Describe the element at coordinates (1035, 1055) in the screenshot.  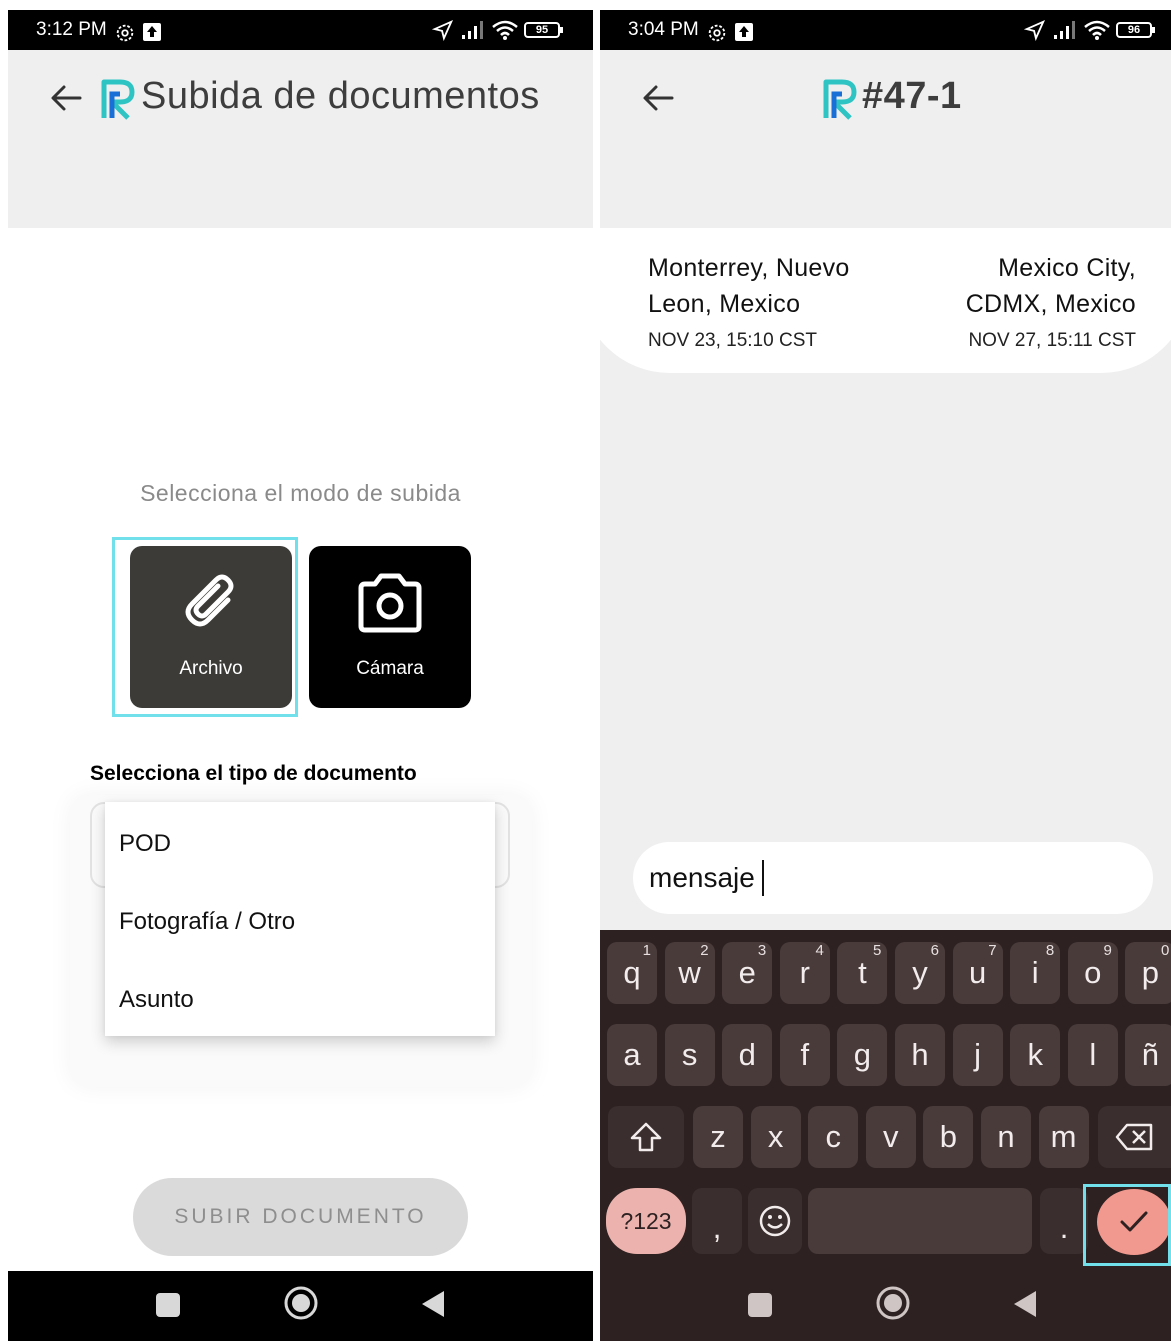
I see `key-k: k` at that location.